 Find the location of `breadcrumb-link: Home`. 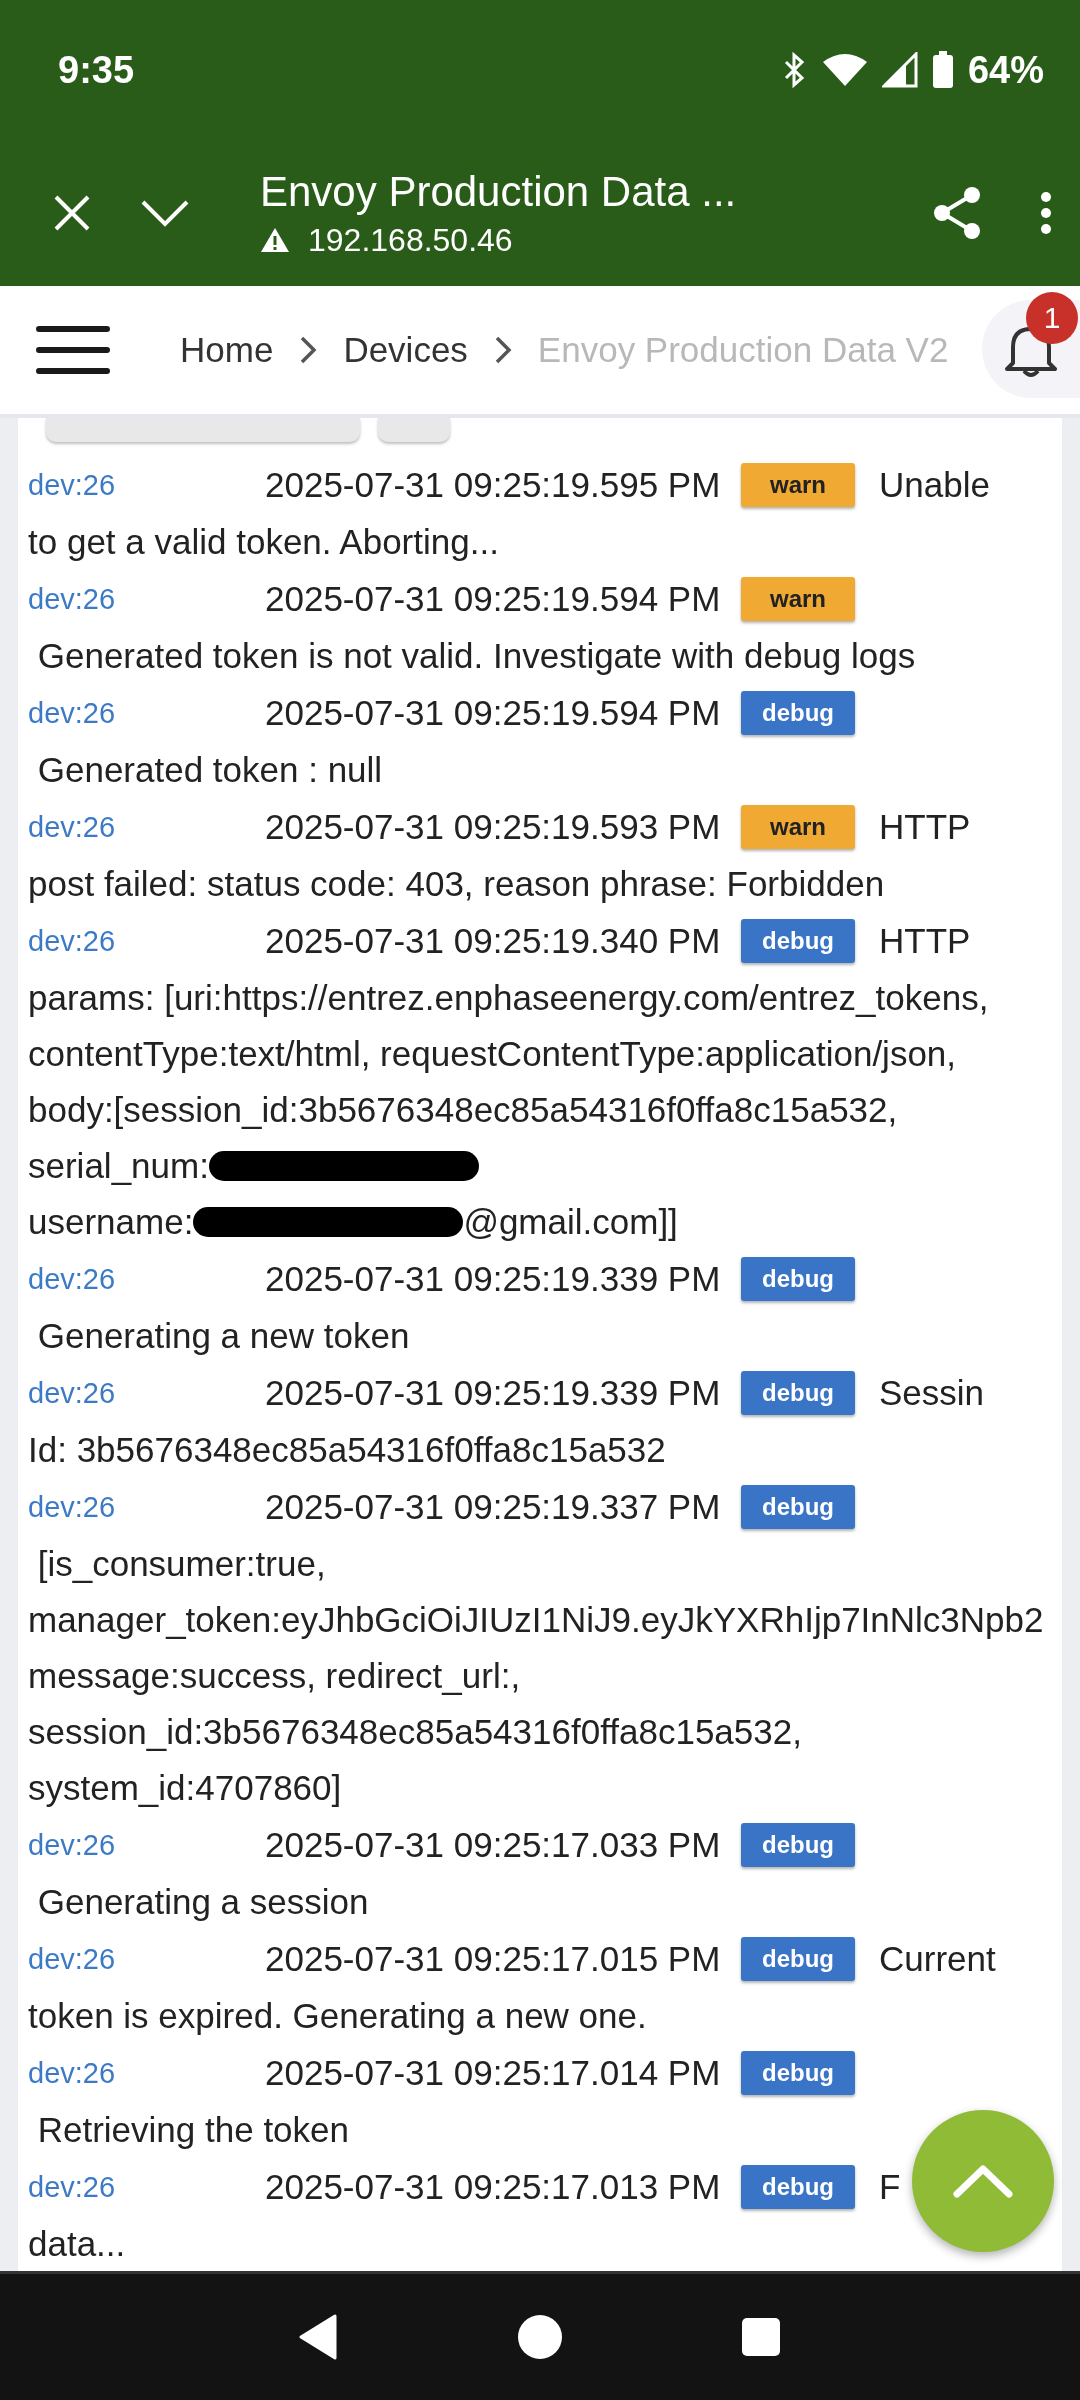

breadcrumb-link: Home is located at coordinates (227, 350).